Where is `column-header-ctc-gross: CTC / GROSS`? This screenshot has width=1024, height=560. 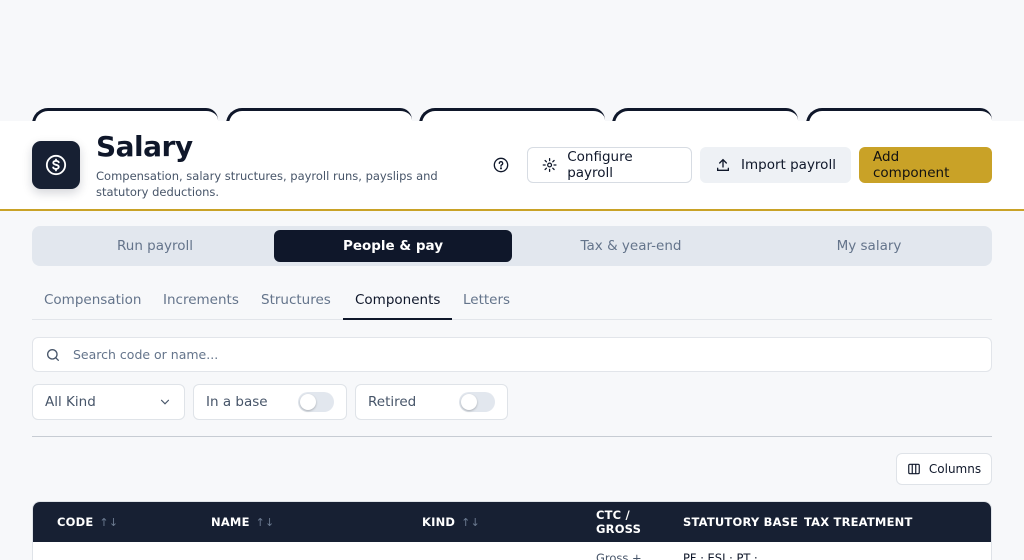 column-header-ctc-gross: CTC / GROSS is located at coordinates (618, 522).